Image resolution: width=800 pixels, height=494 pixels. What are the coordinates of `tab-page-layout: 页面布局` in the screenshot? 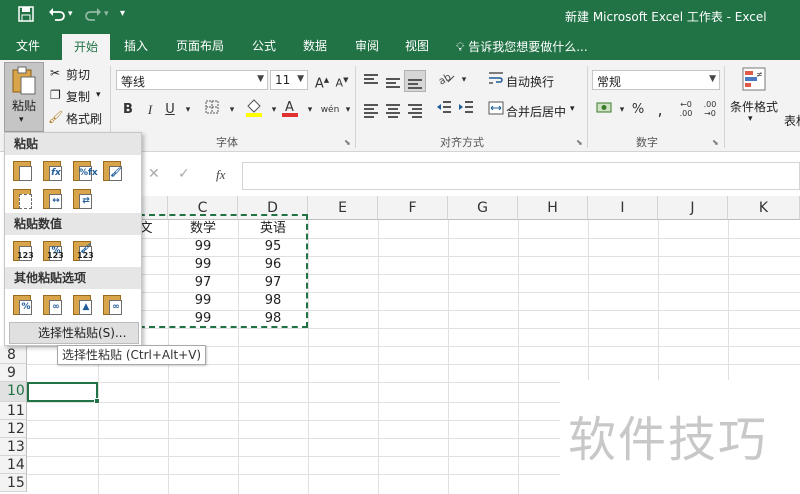 It's located at (200, 48).